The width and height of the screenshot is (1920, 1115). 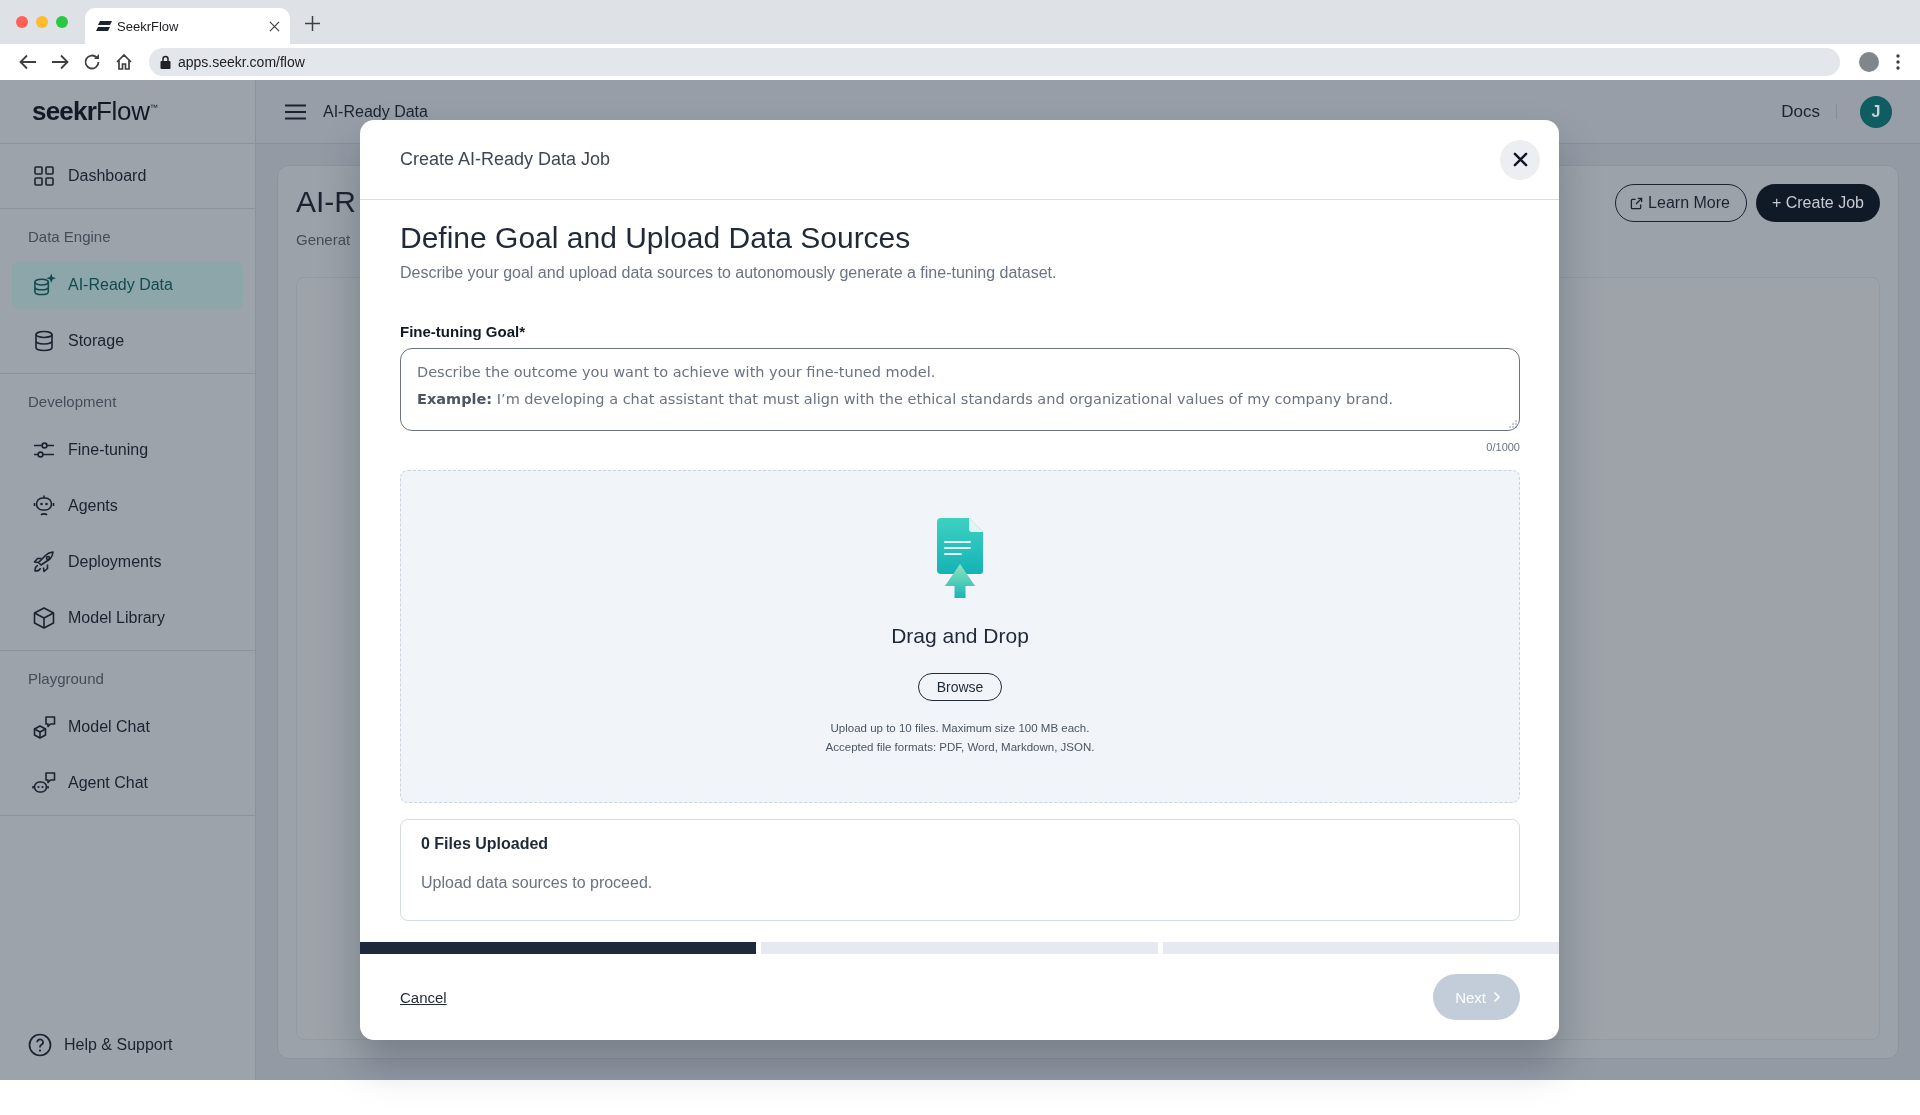 What do you see at coordinates (375, 111) in the screenshot?
I see `header-title: AI-Ready Data` at bounding box center [375, 111].